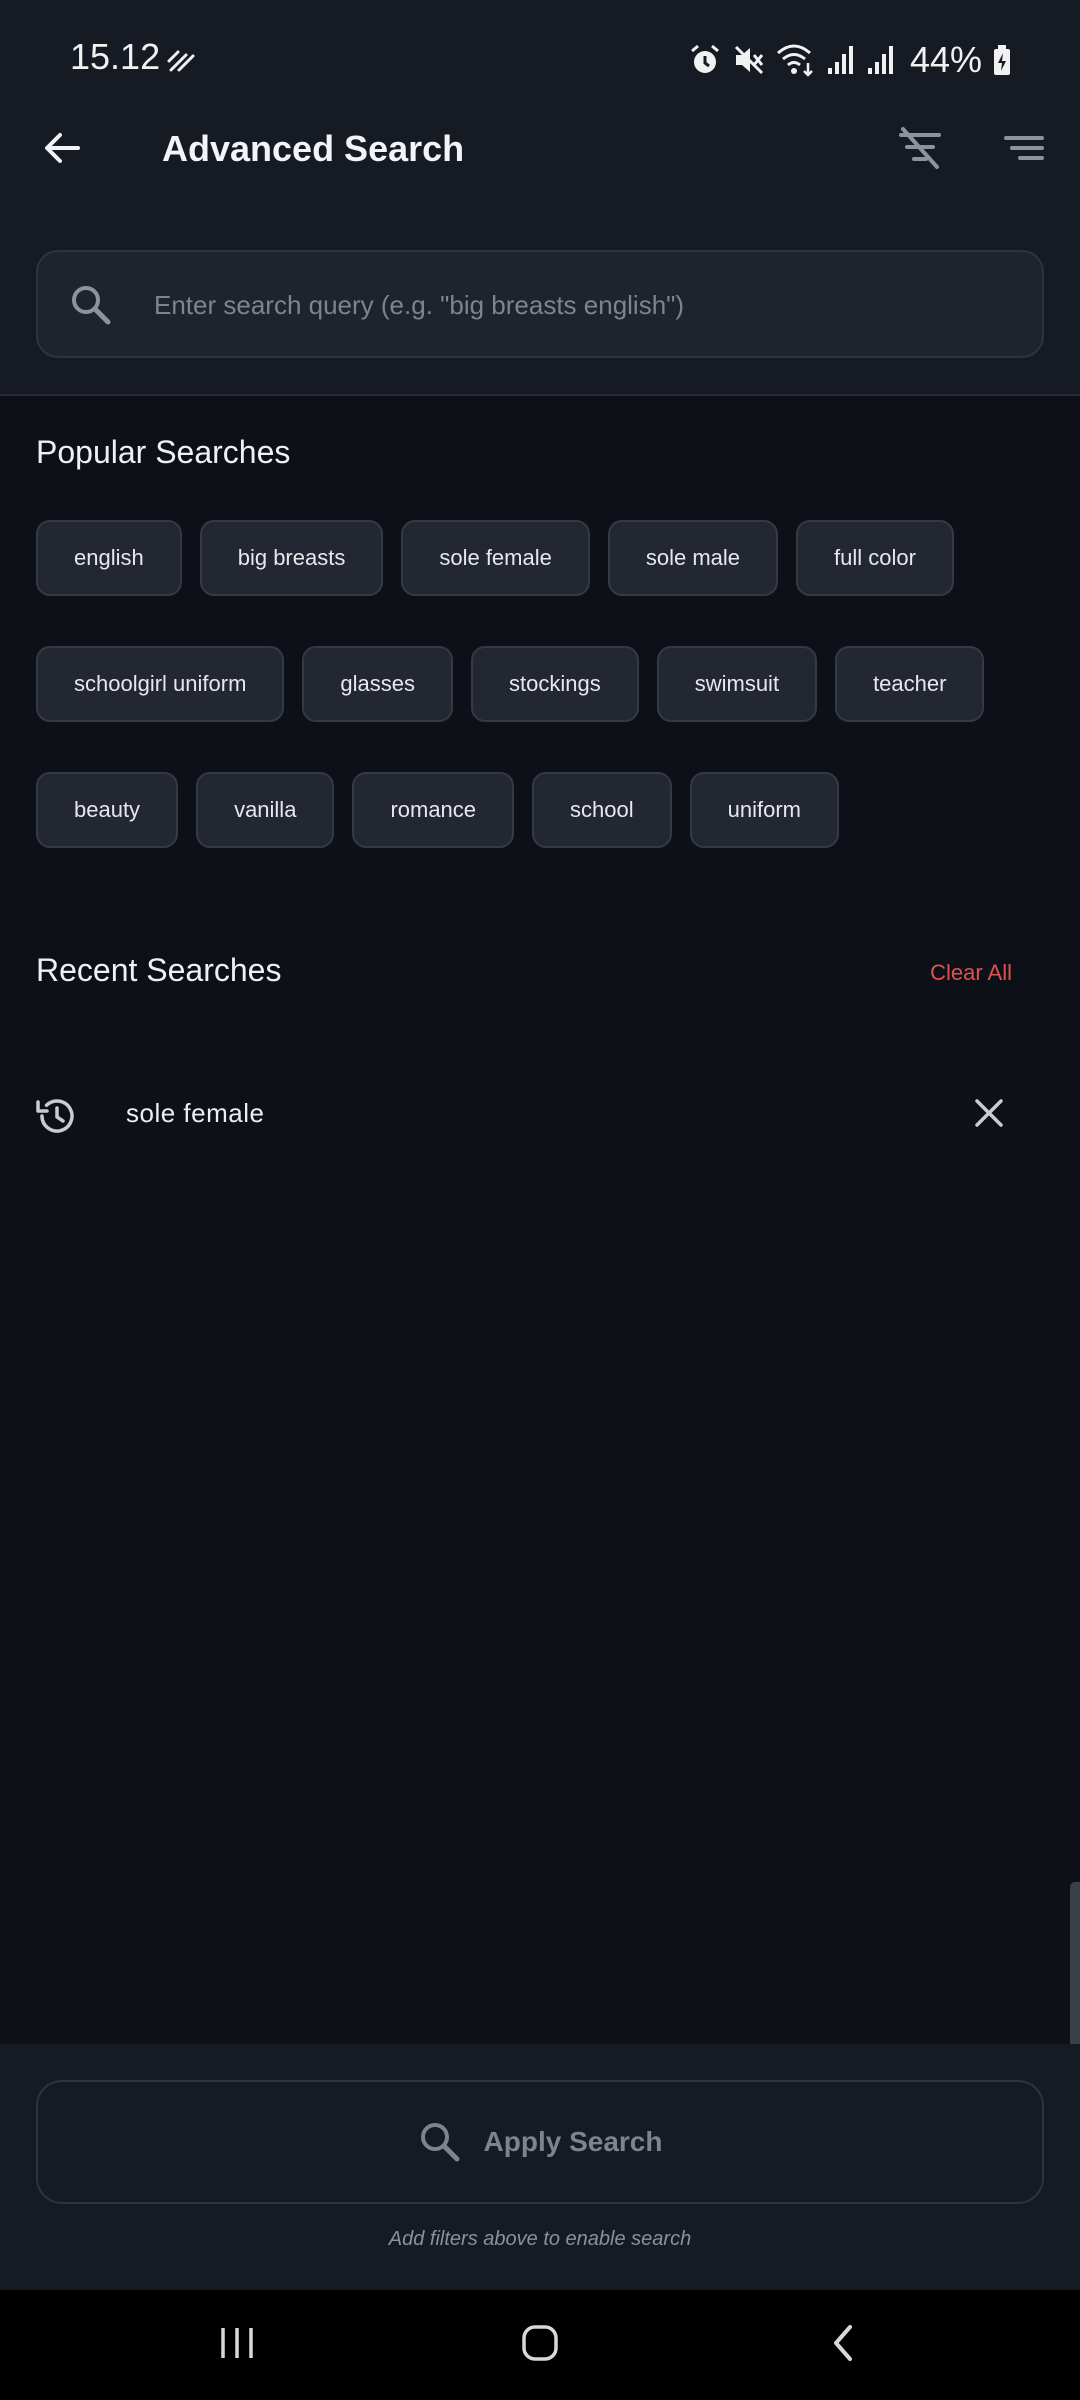  What do you see at coordinates (875, 558) in the screenshot?
I see `popular-chip: full color` at bounding box center [875, 558].